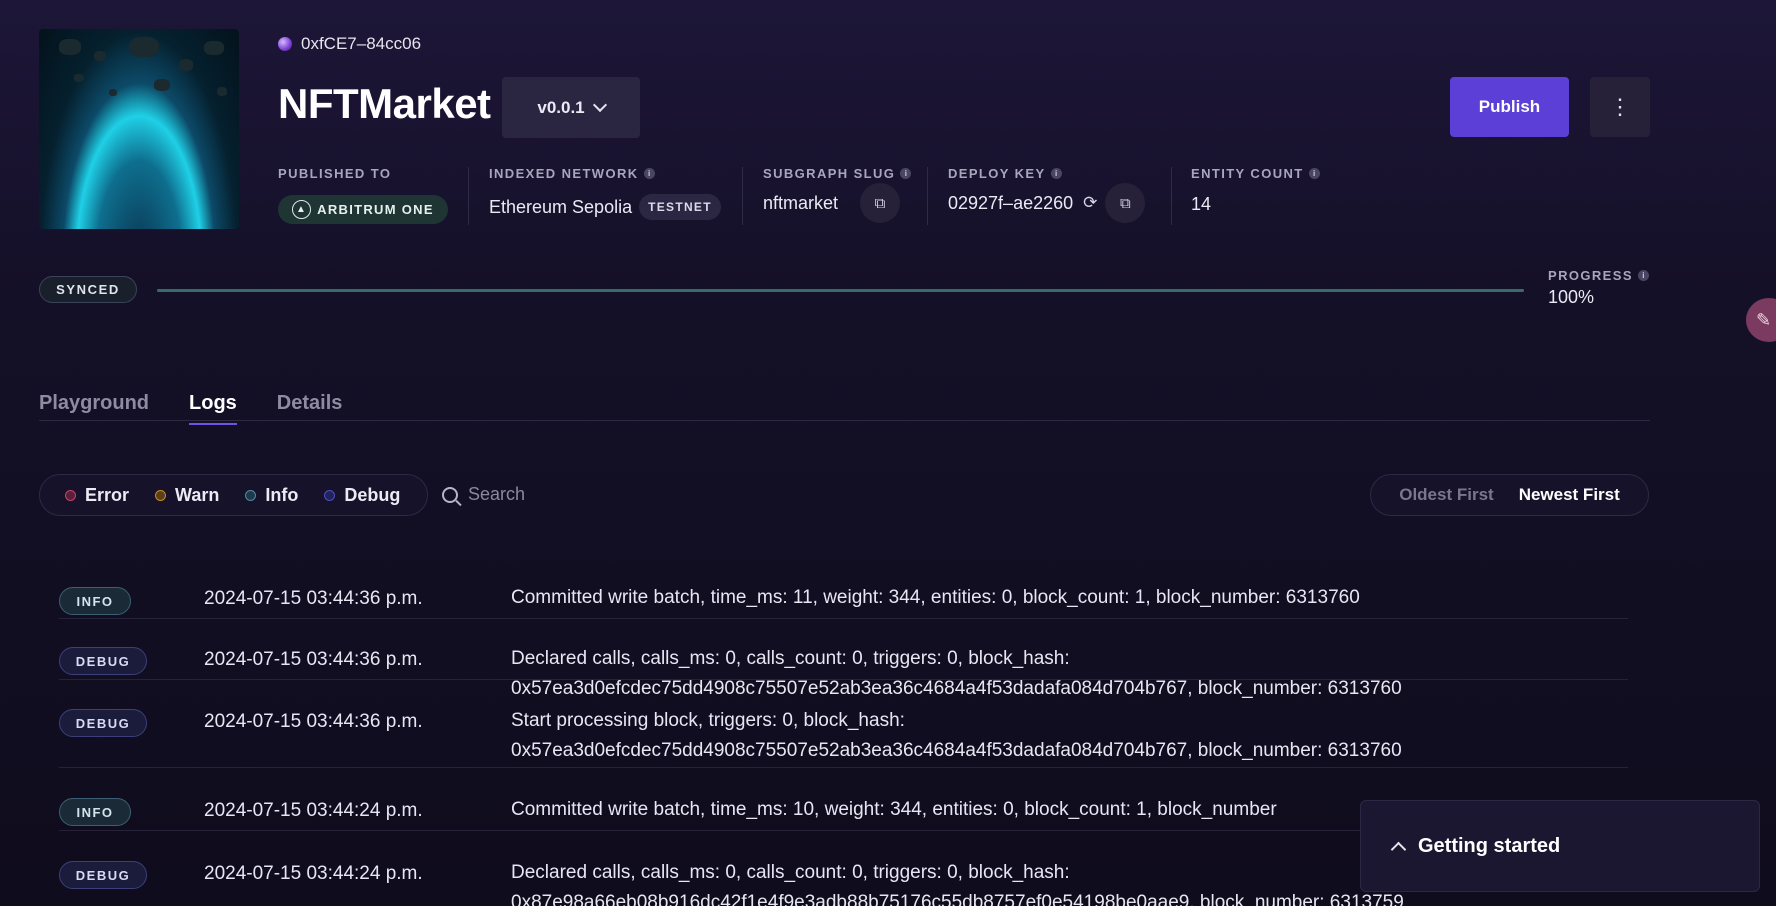 The height and width of the screenshot is (906, 1776). I want to click on chevron-up-icon, so click(1398, 849).